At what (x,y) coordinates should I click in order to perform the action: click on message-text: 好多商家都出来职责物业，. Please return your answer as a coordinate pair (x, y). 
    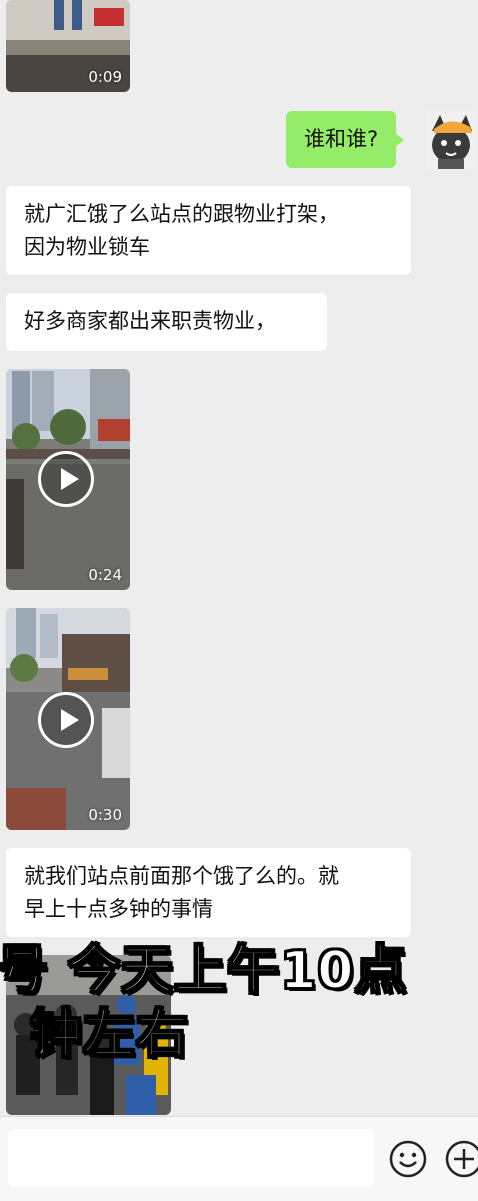
    Looking at the image, I should click on (150, 321).